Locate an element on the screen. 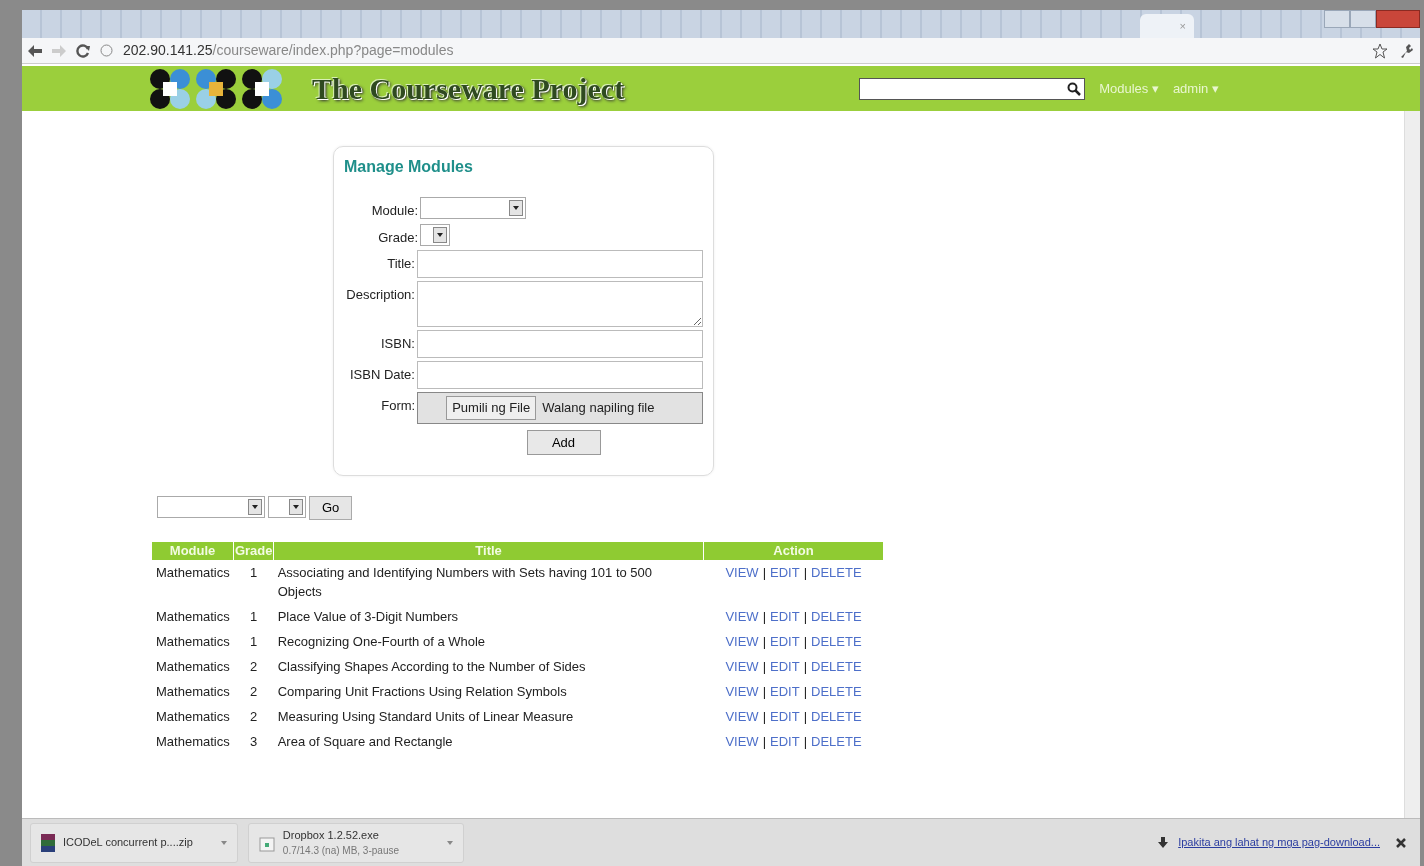 The height and width of the screenshot is (866, 1424). table-cell: 1 is located at coordinates (253, 581).